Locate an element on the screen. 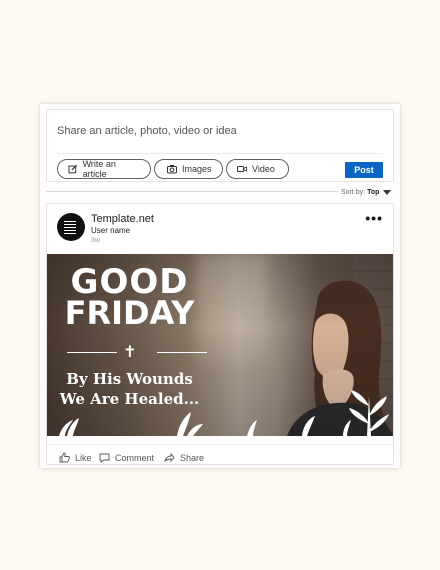  images-label: Images is located at coordinates (197, 169).